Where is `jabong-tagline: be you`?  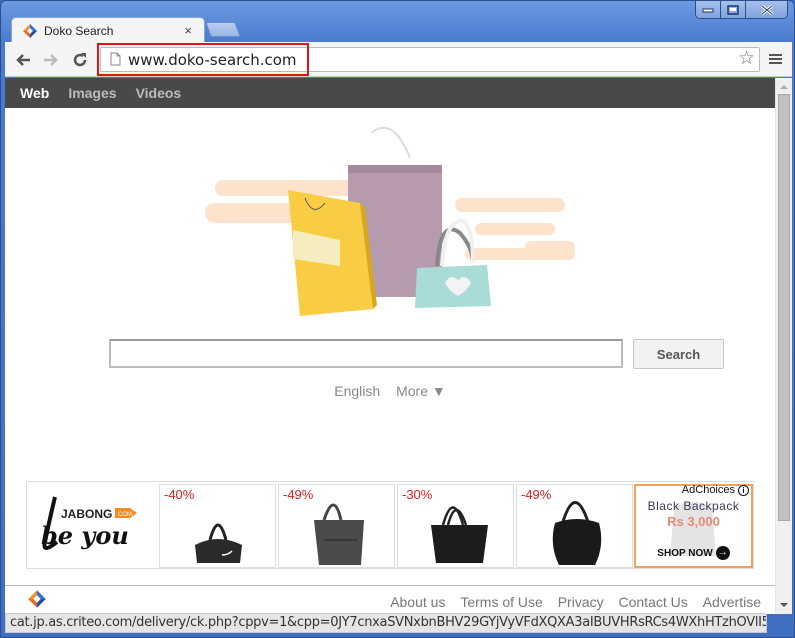 jabong-tagline: be you is located at coordinates (85, 535).